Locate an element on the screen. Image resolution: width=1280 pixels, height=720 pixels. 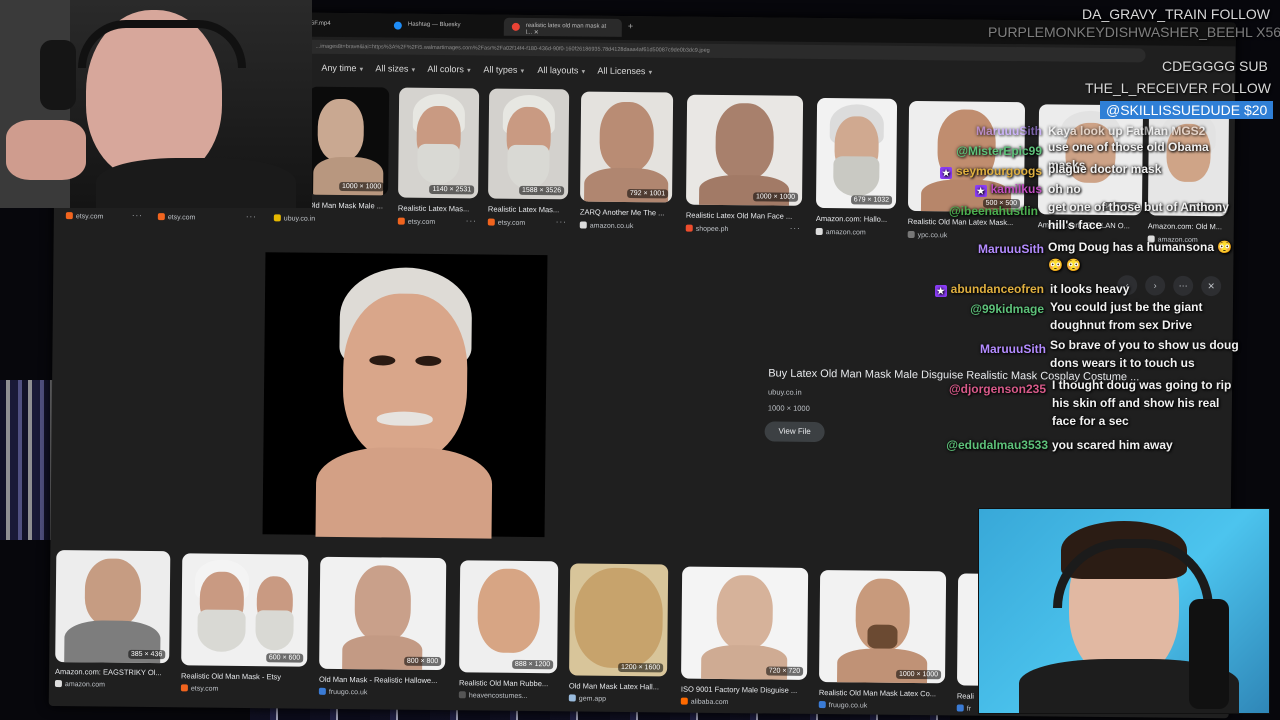
chat-message: plague doctor mask is located at coordinates (1105, 169).